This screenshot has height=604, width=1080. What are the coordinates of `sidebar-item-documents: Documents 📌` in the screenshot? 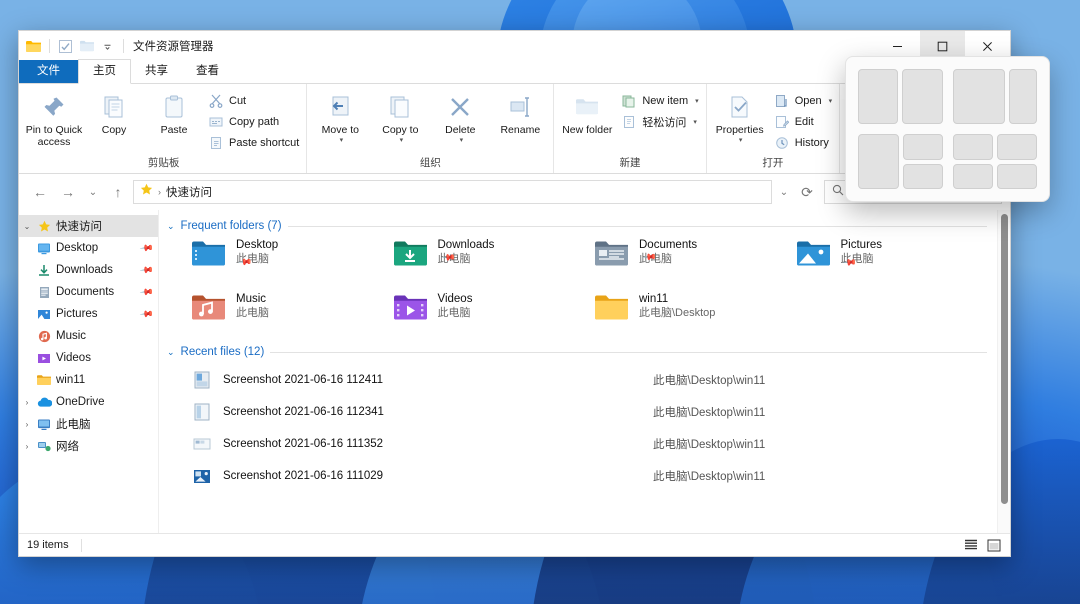 It's located at (88, 292).